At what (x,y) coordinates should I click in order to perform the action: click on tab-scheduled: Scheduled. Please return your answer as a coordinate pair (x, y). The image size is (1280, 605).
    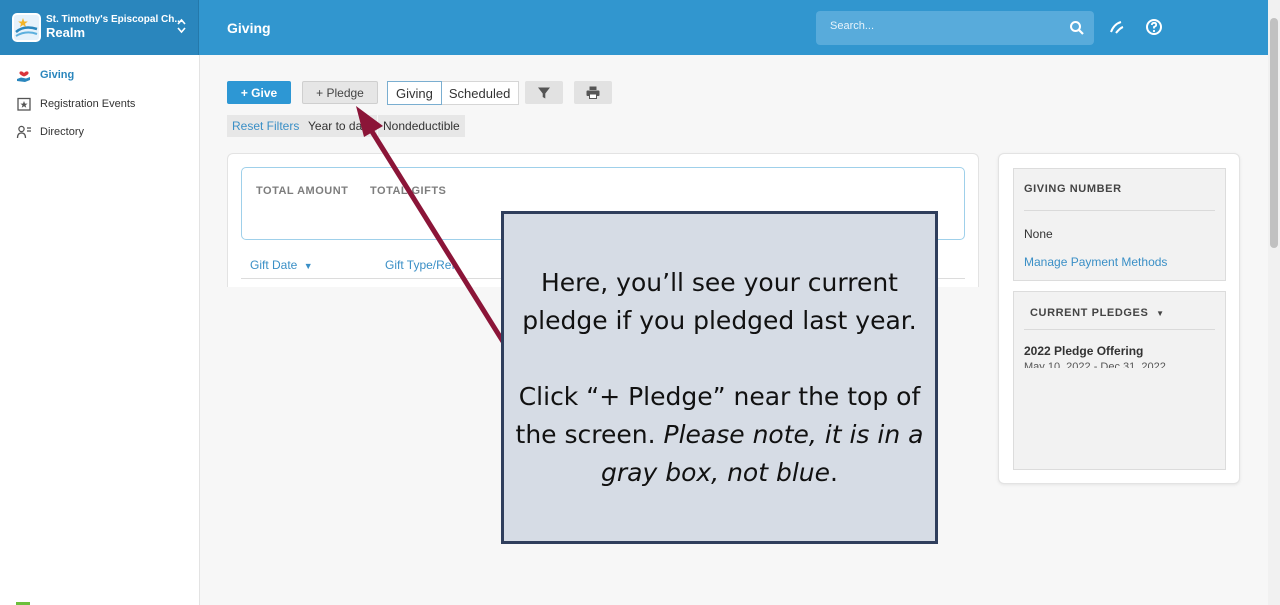
    Looking at the image, I should click on (479, 93).